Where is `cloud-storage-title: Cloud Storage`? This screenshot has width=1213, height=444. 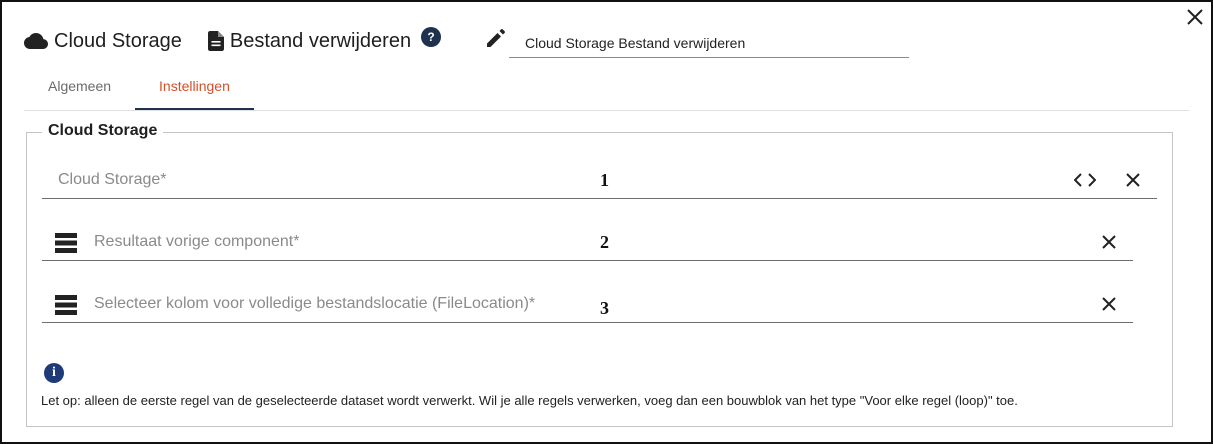
cloud-storage-title: Cloud Storage is located at coordinates (103, 41).